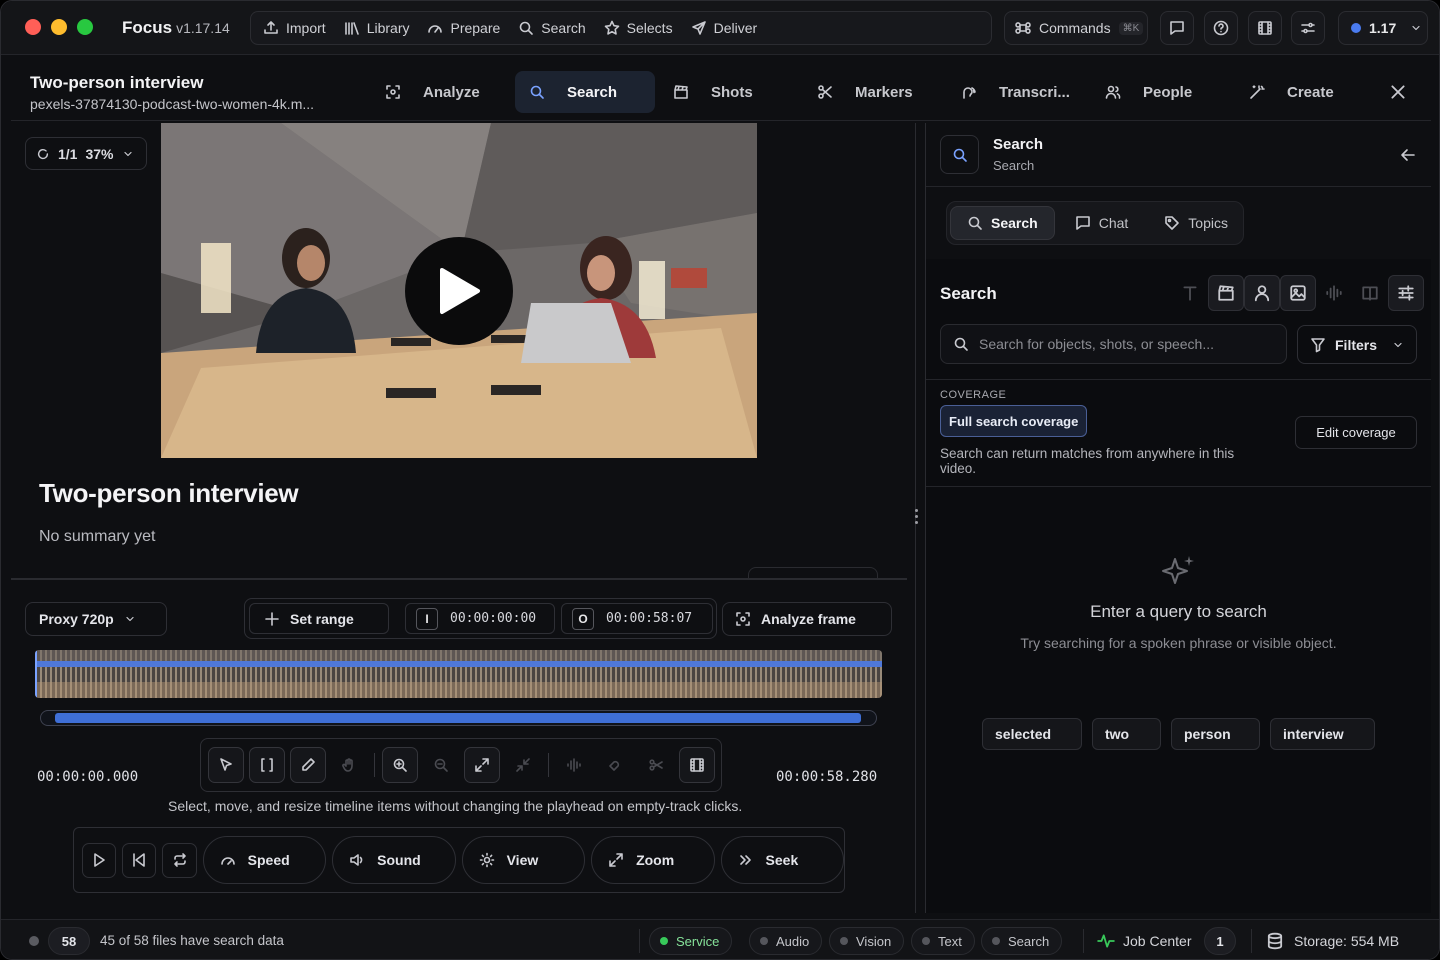  I want to click on transport-bar: Speed Sound View Zoom Seek, so click(459, 860).